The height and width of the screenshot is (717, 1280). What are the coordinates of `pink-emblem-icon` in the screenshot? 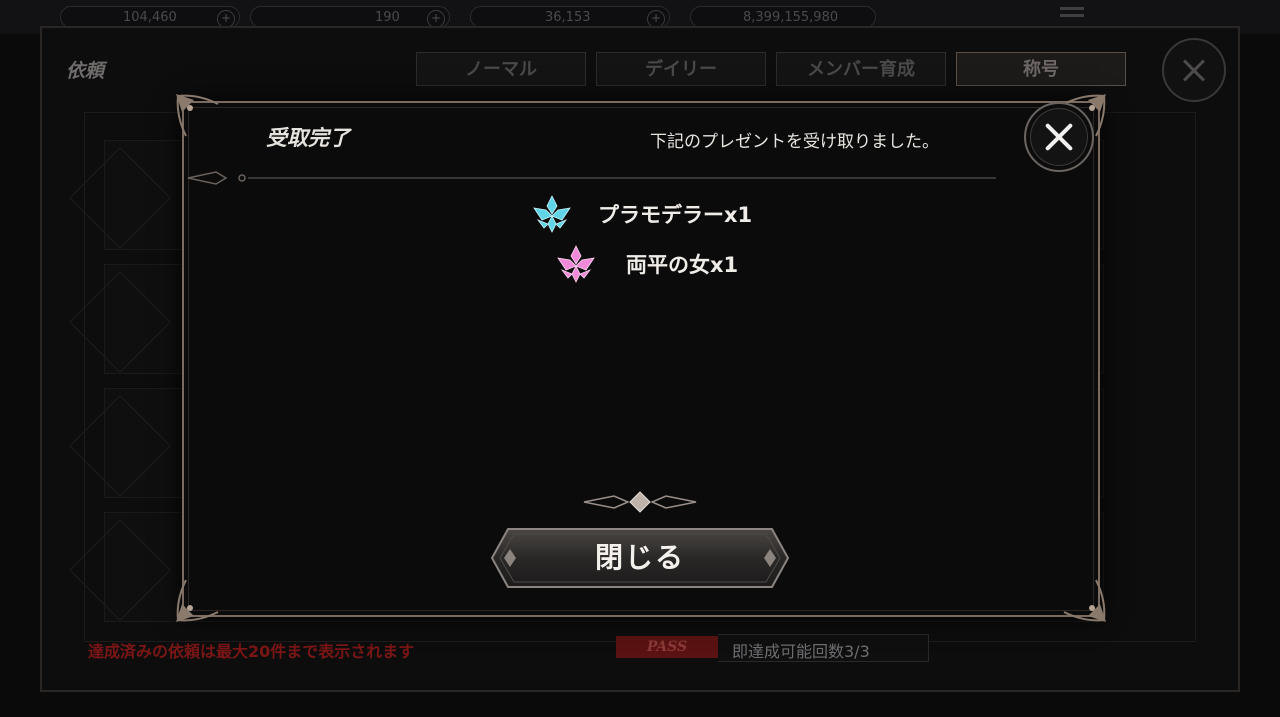 It's located at (576, 264).